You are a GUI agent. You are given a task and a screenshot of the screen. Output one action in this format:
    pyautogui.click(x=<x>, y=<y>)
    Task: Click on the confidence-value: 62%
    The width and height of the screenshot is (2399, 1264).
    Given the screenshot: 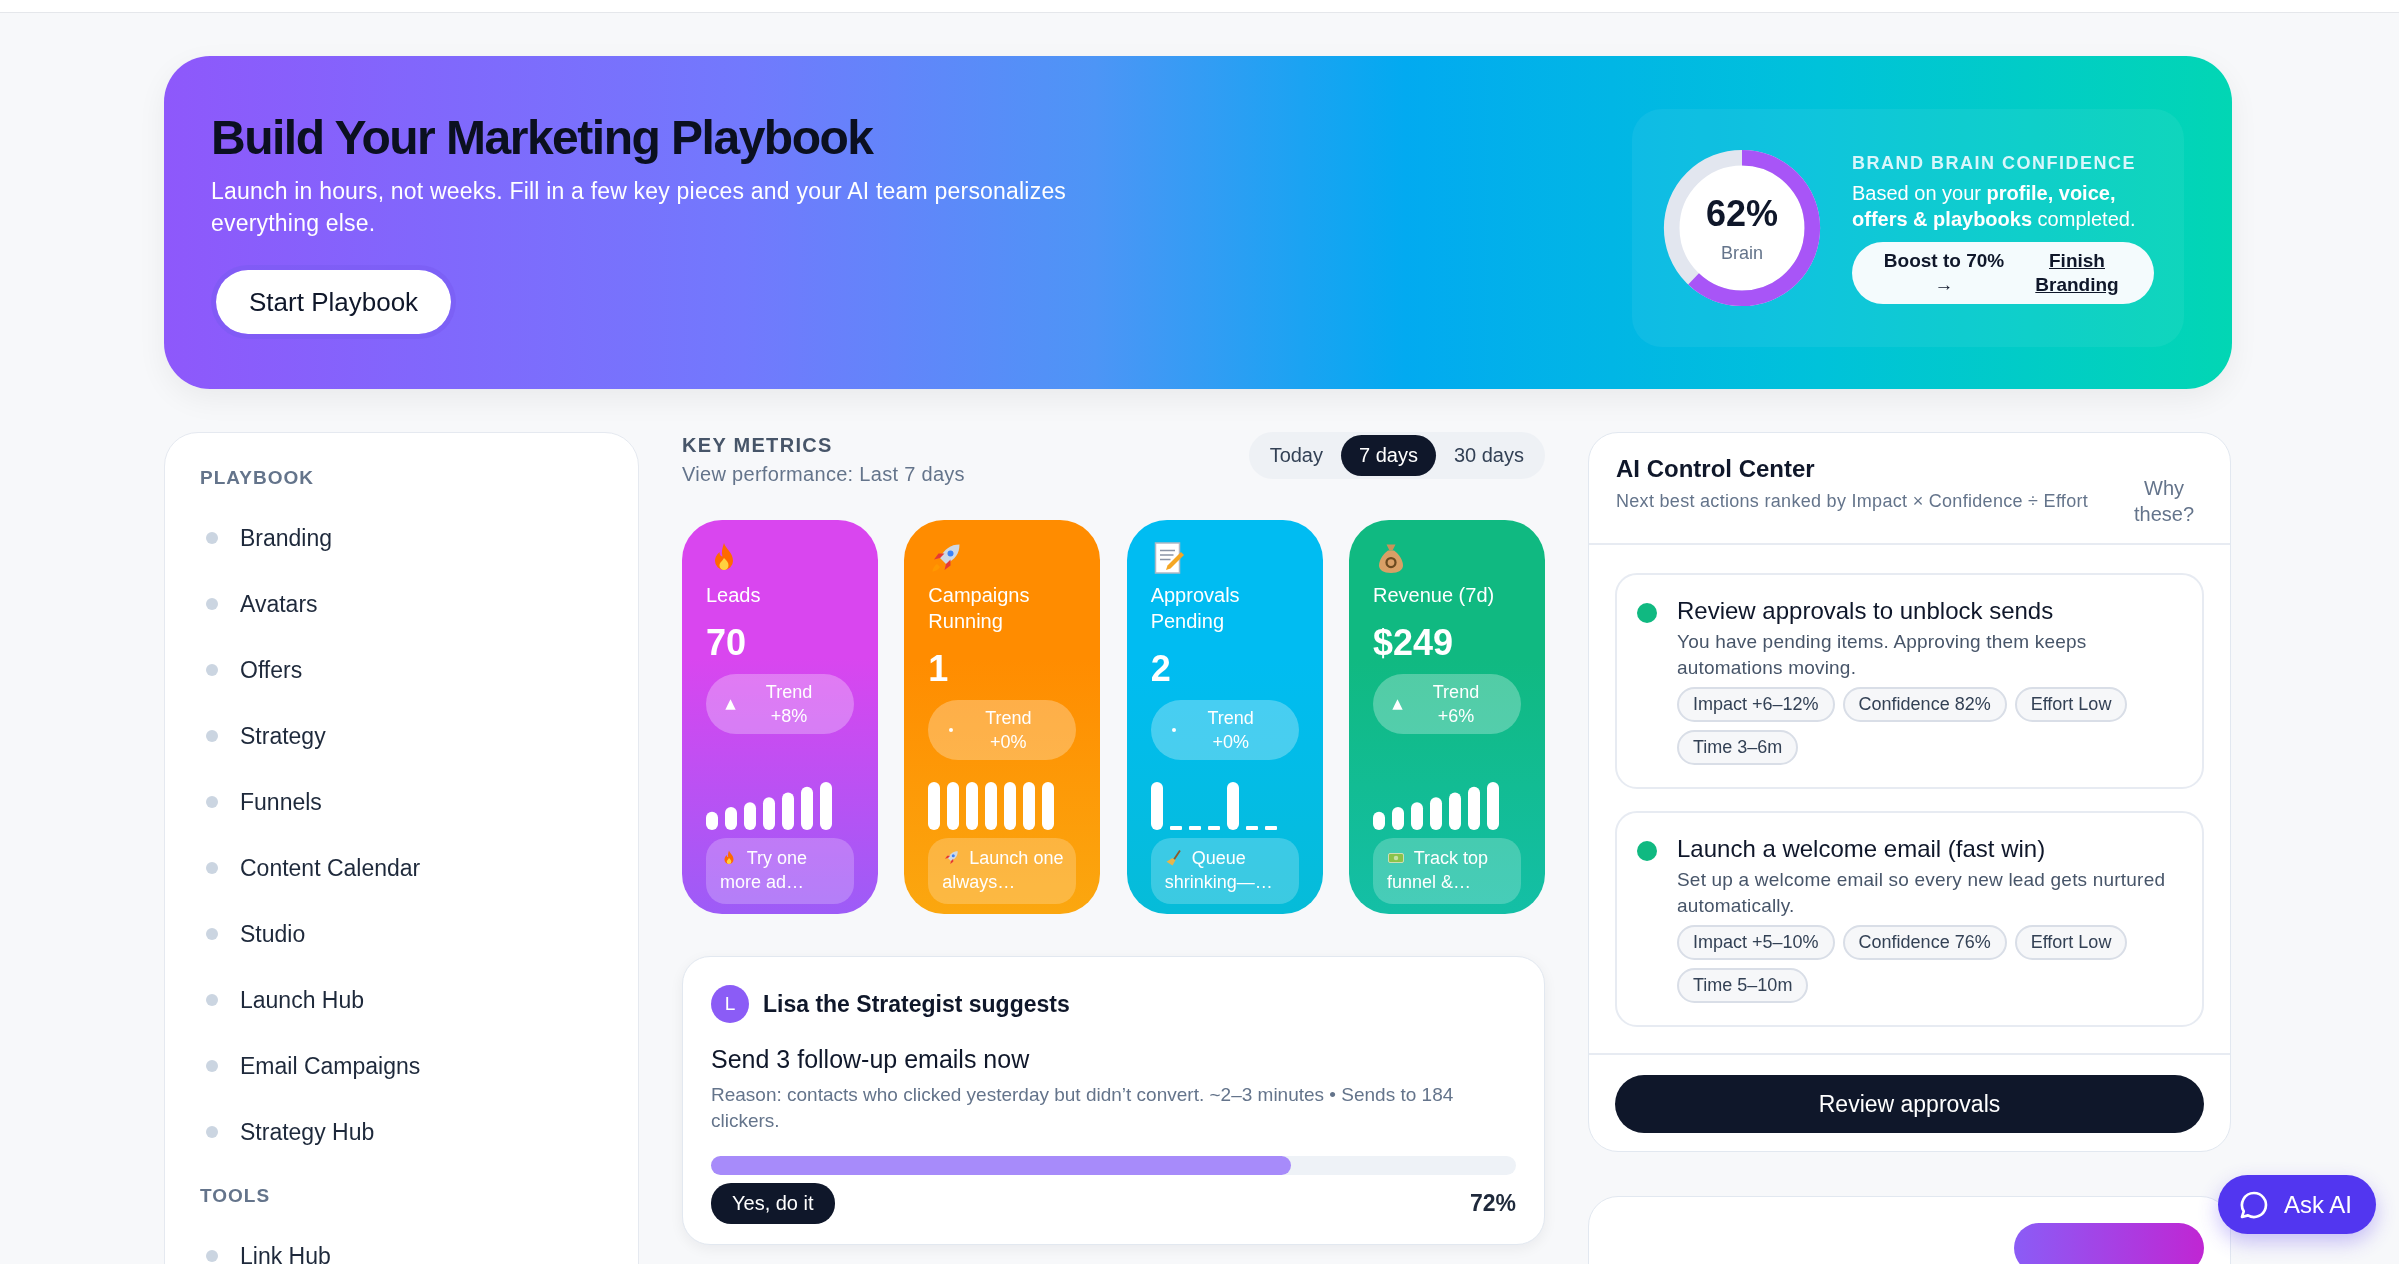 What is the action you would take?
    pyautogui.click(x=1742, y=213)
    